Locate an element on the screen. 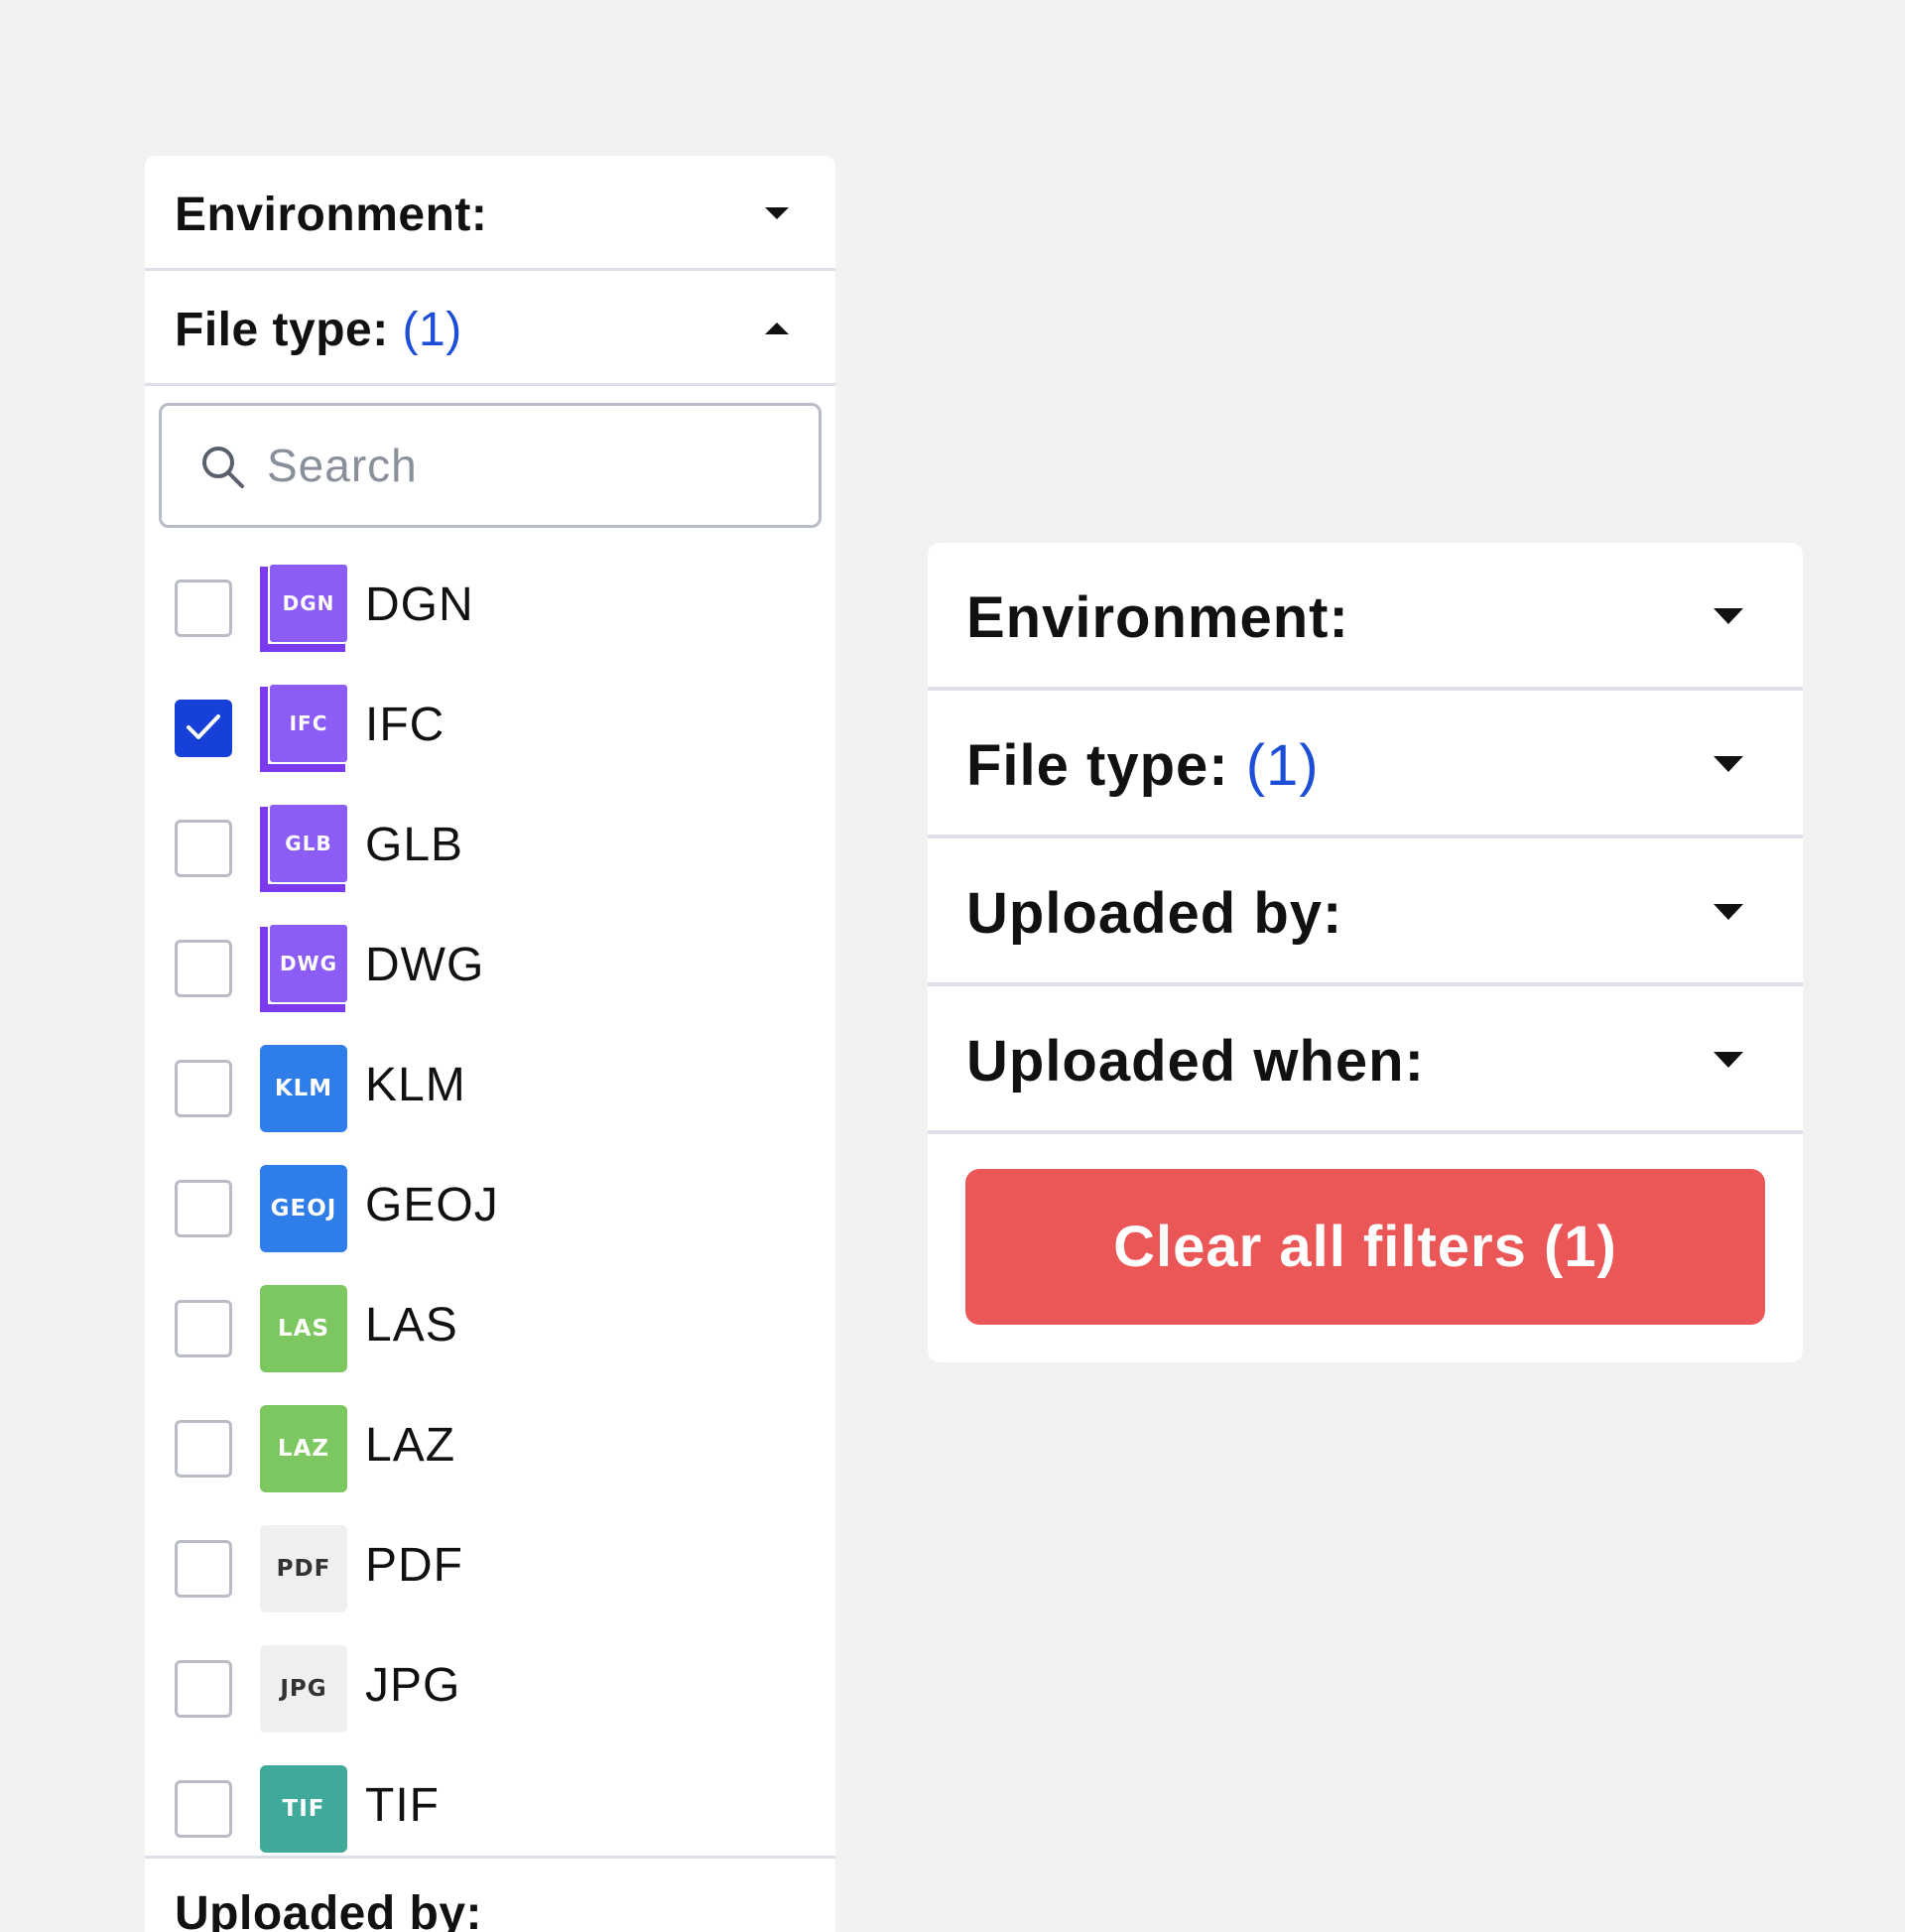 The image size is (1905, 1932). uploaded-when-filter-header: Uploaded when: is located at coordinates (1365, 1060).